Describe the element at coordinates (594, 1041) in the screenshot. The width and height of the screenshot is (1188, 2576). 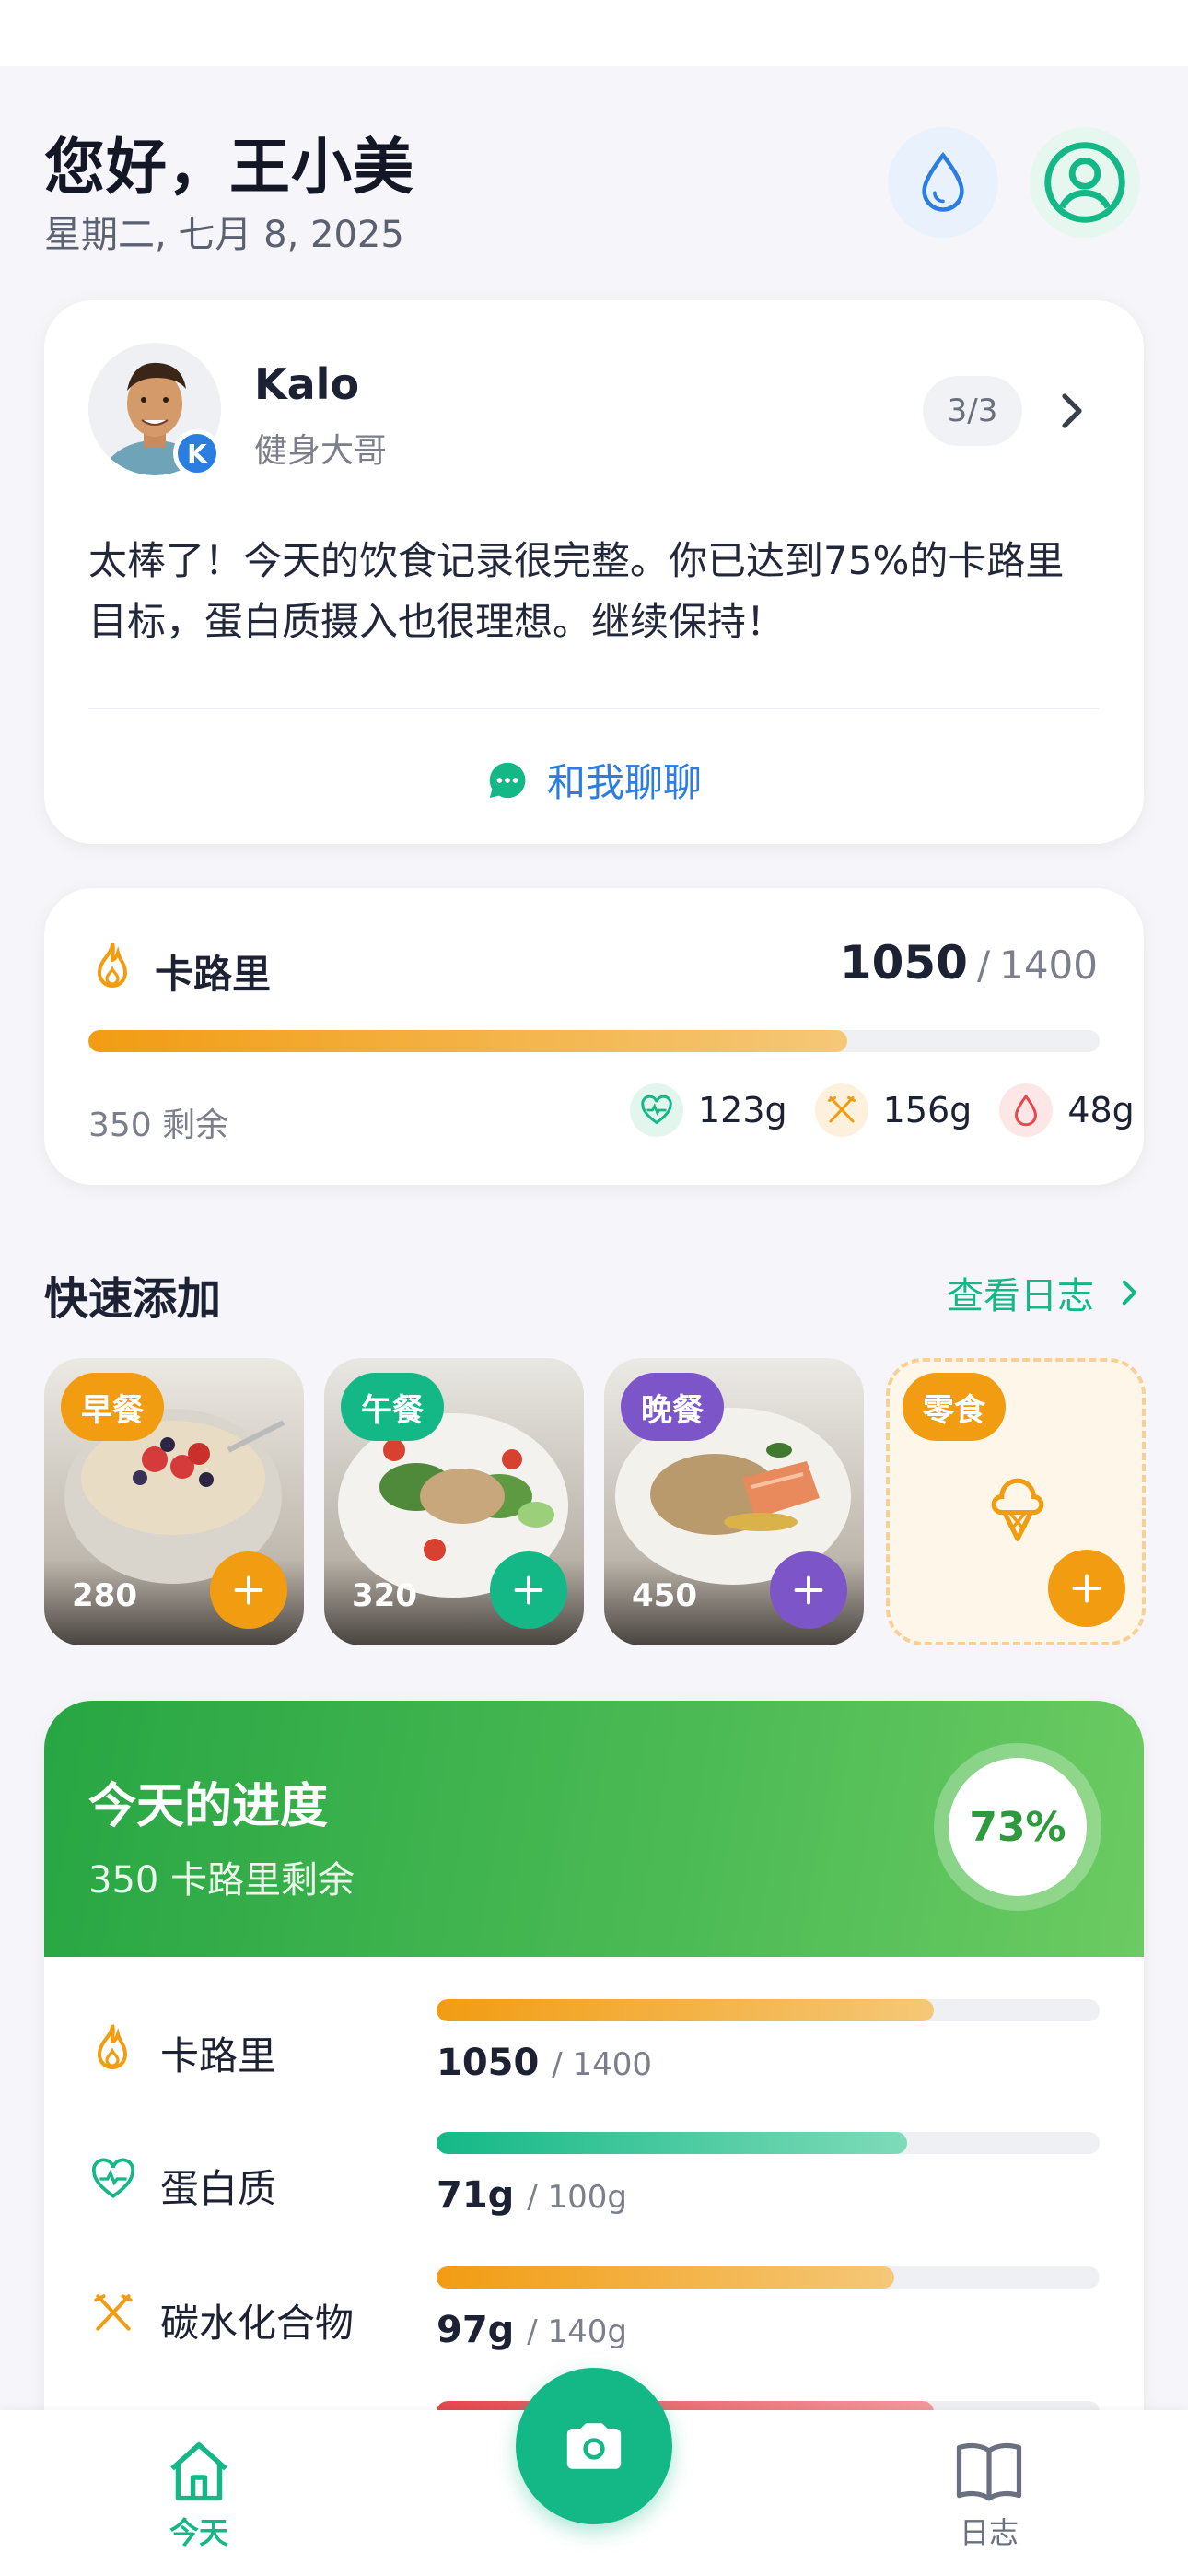
I see `calorie-progress-bar` at that location.